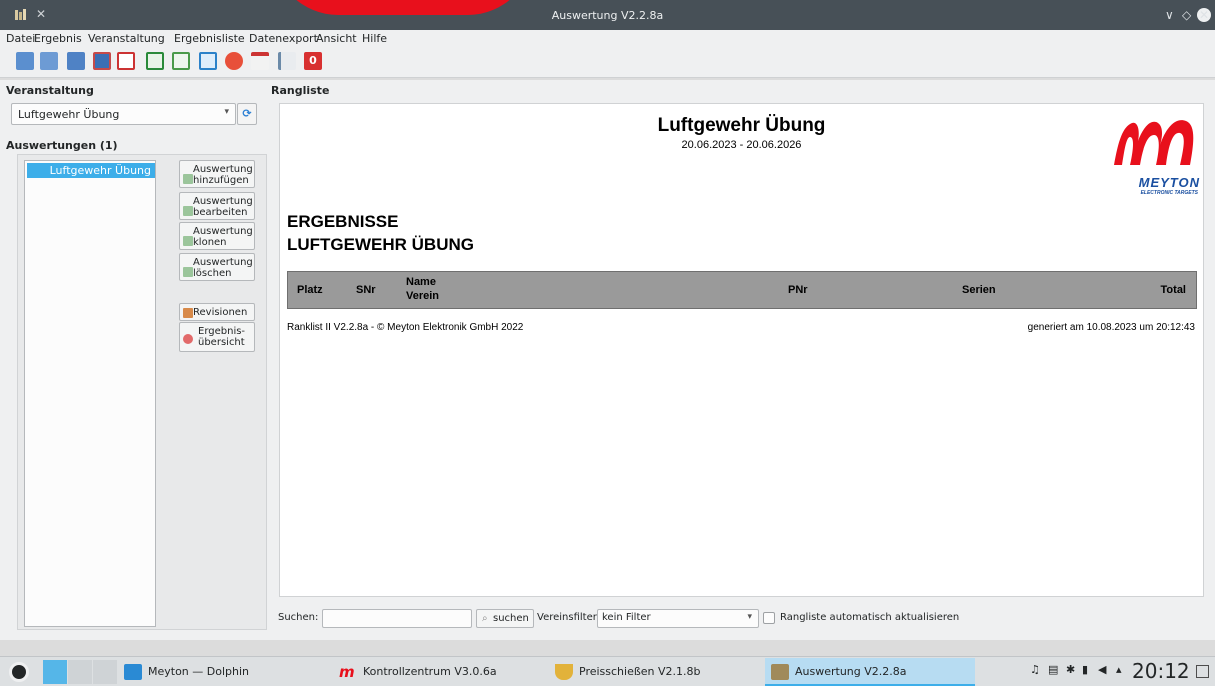 The height and width of the screenshot is (686, 1215). What do you see at coordinates (188, 313) in the screenshot?
I see `revisions-icon` at bounding box center [188, 313].